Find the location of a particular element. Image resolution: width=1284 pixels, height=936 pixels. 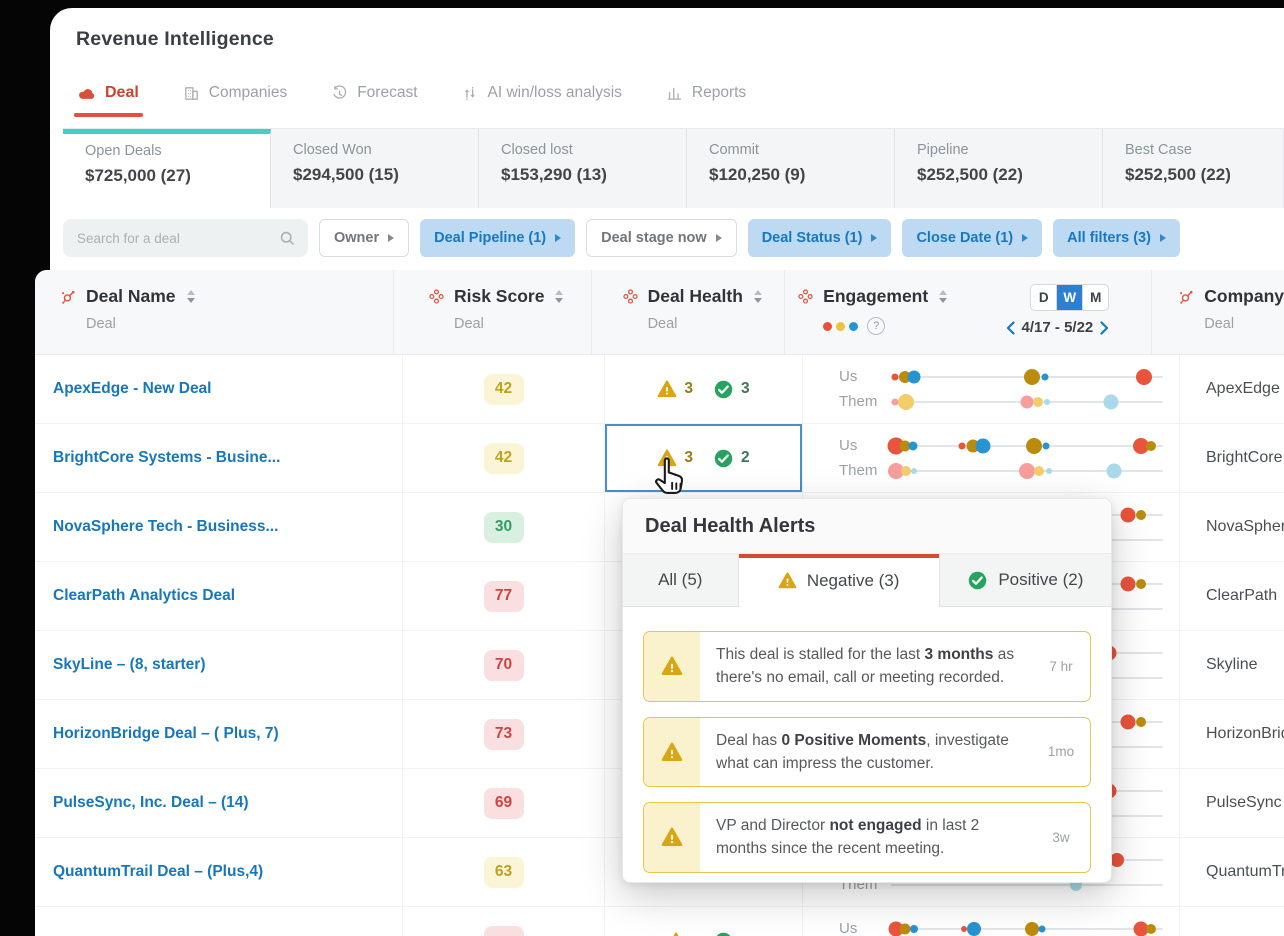

summary-card-label: Closed Won is located at coordinates (332, 150).